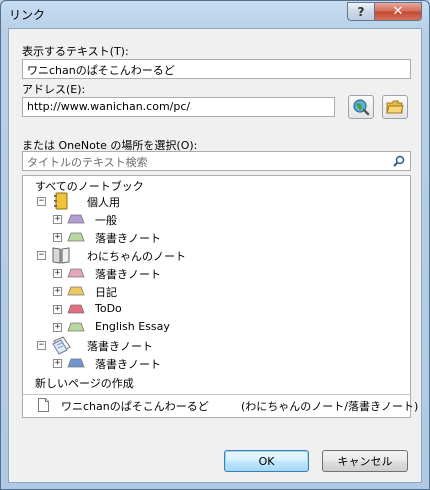 This screenshot has height=490, width=430. I want to click on close-button: ✕, so click(398, 11).